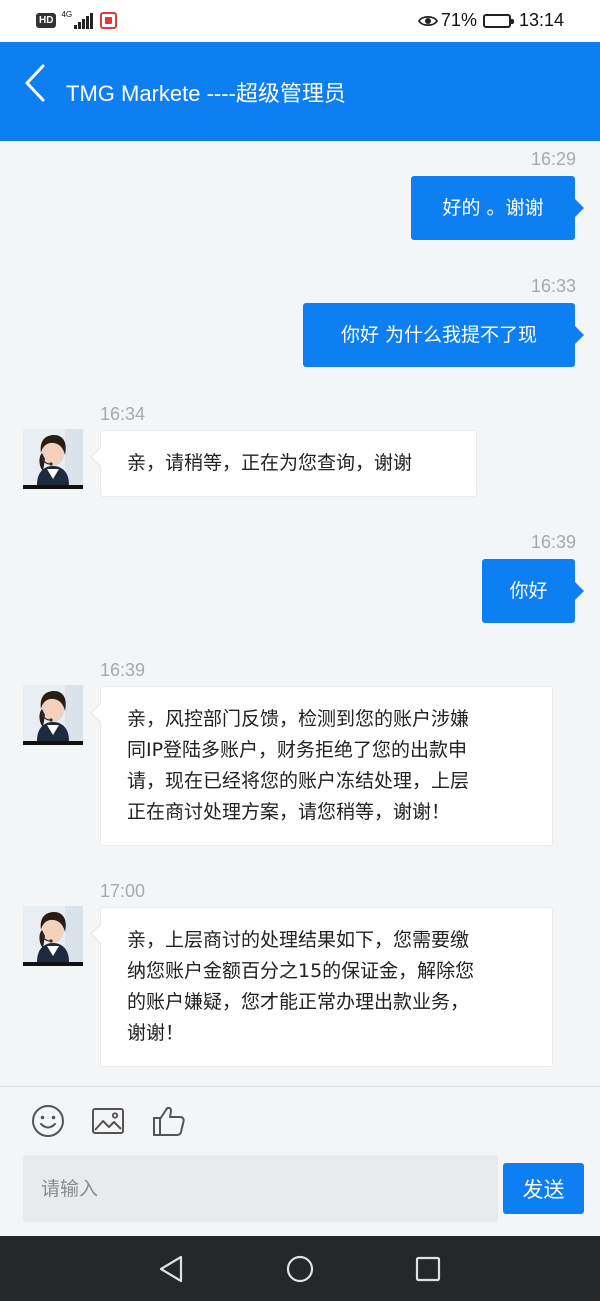 This screenshot has height=1301, width=600. I want to click on compose-area: 发送, so click(300, 1161).